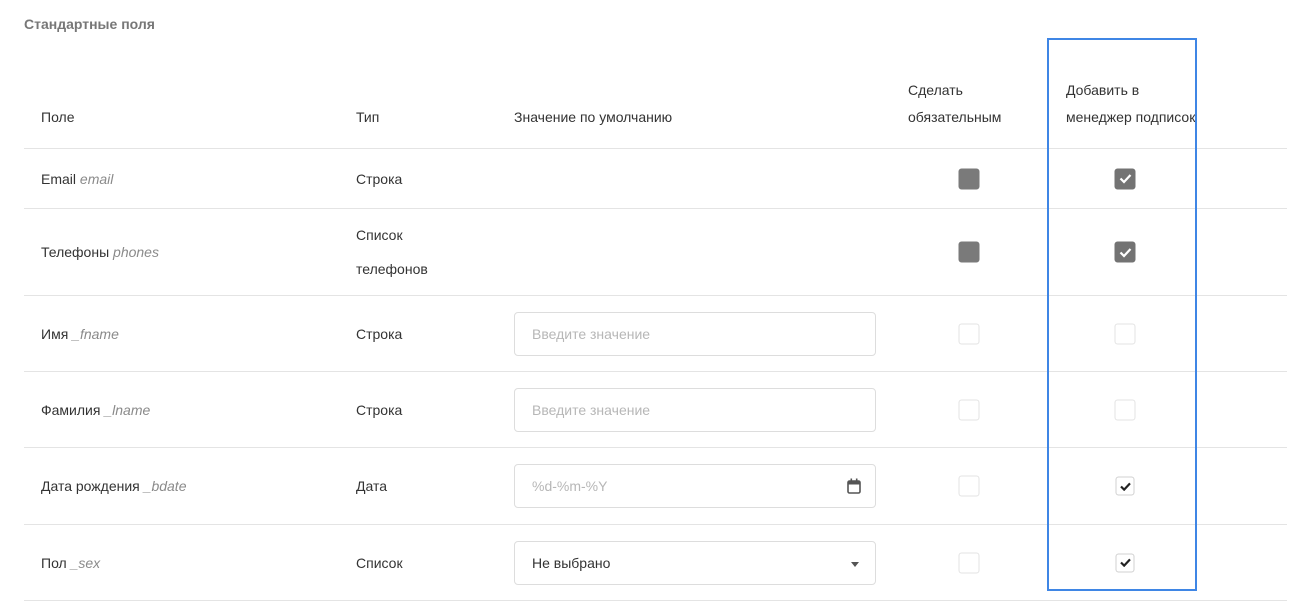  Describe the element at coordinates (75, 252) in the screenshot. I see `field-label: Телефоны` at that location.